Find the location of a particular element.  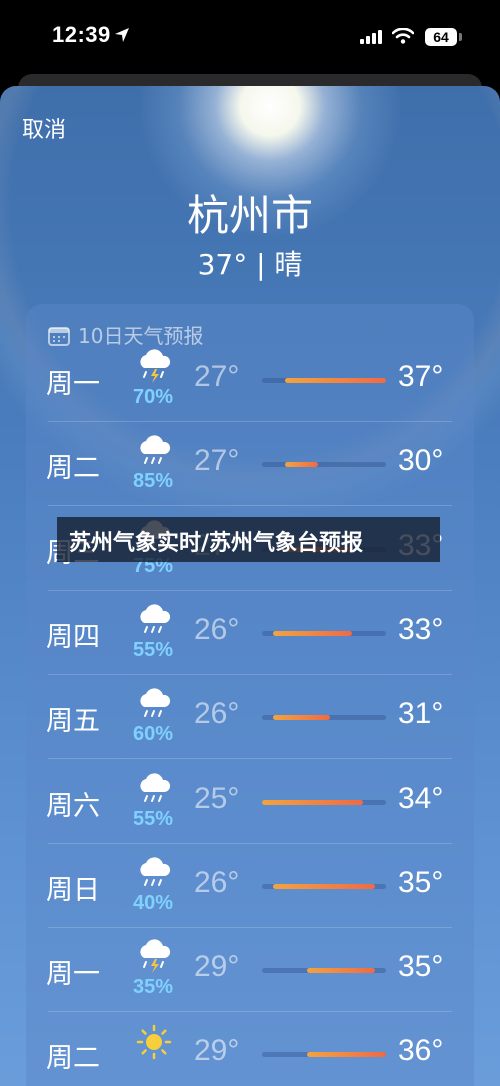

cancel-button: 取消 is located at coordinates (44, 128).